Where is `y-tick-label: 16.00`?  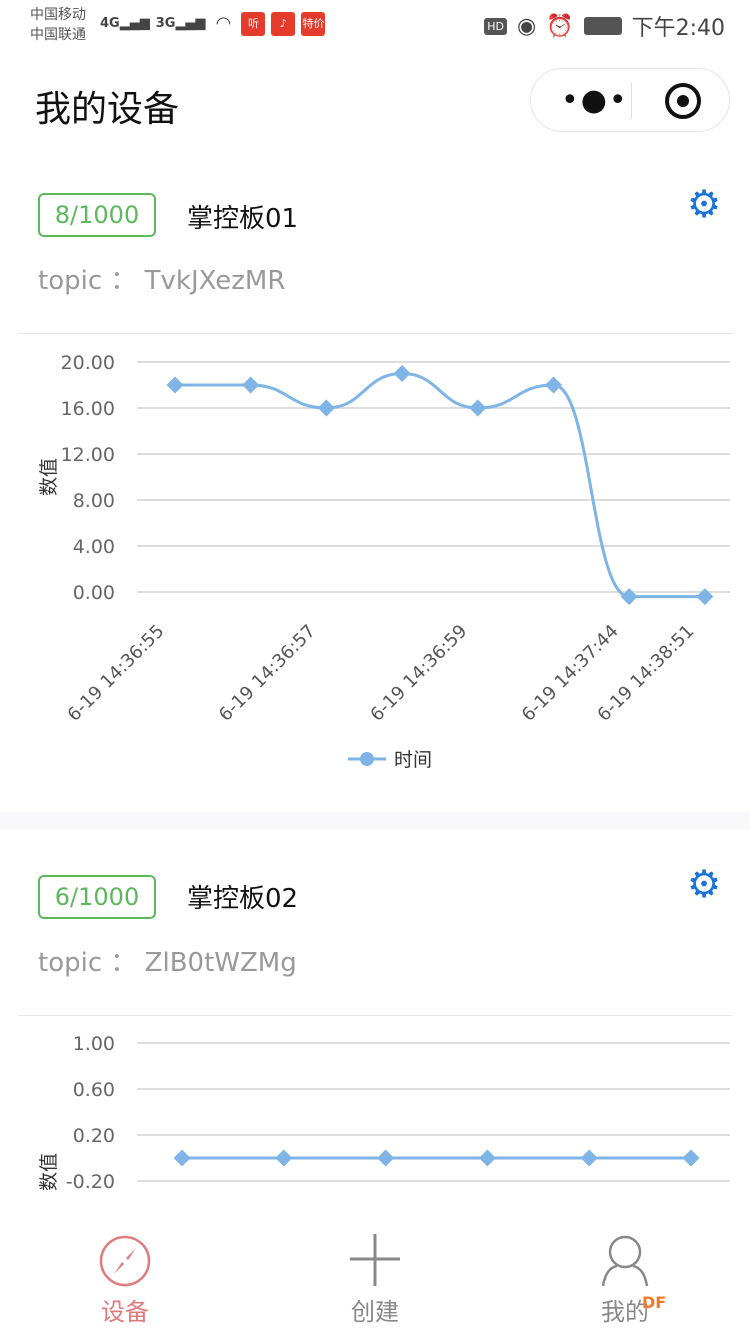
y-tick-label: 16.00 is located at coordinates (88, 409).